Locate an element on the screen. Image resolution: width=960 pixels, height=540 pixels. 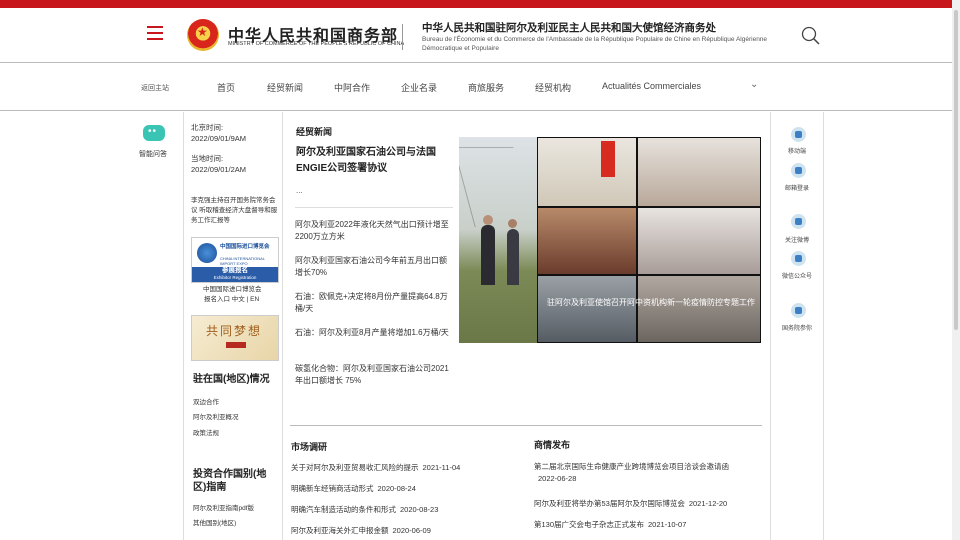
country-info-title: 驻在国(地区)情况 is located at coordinates (231, 379).